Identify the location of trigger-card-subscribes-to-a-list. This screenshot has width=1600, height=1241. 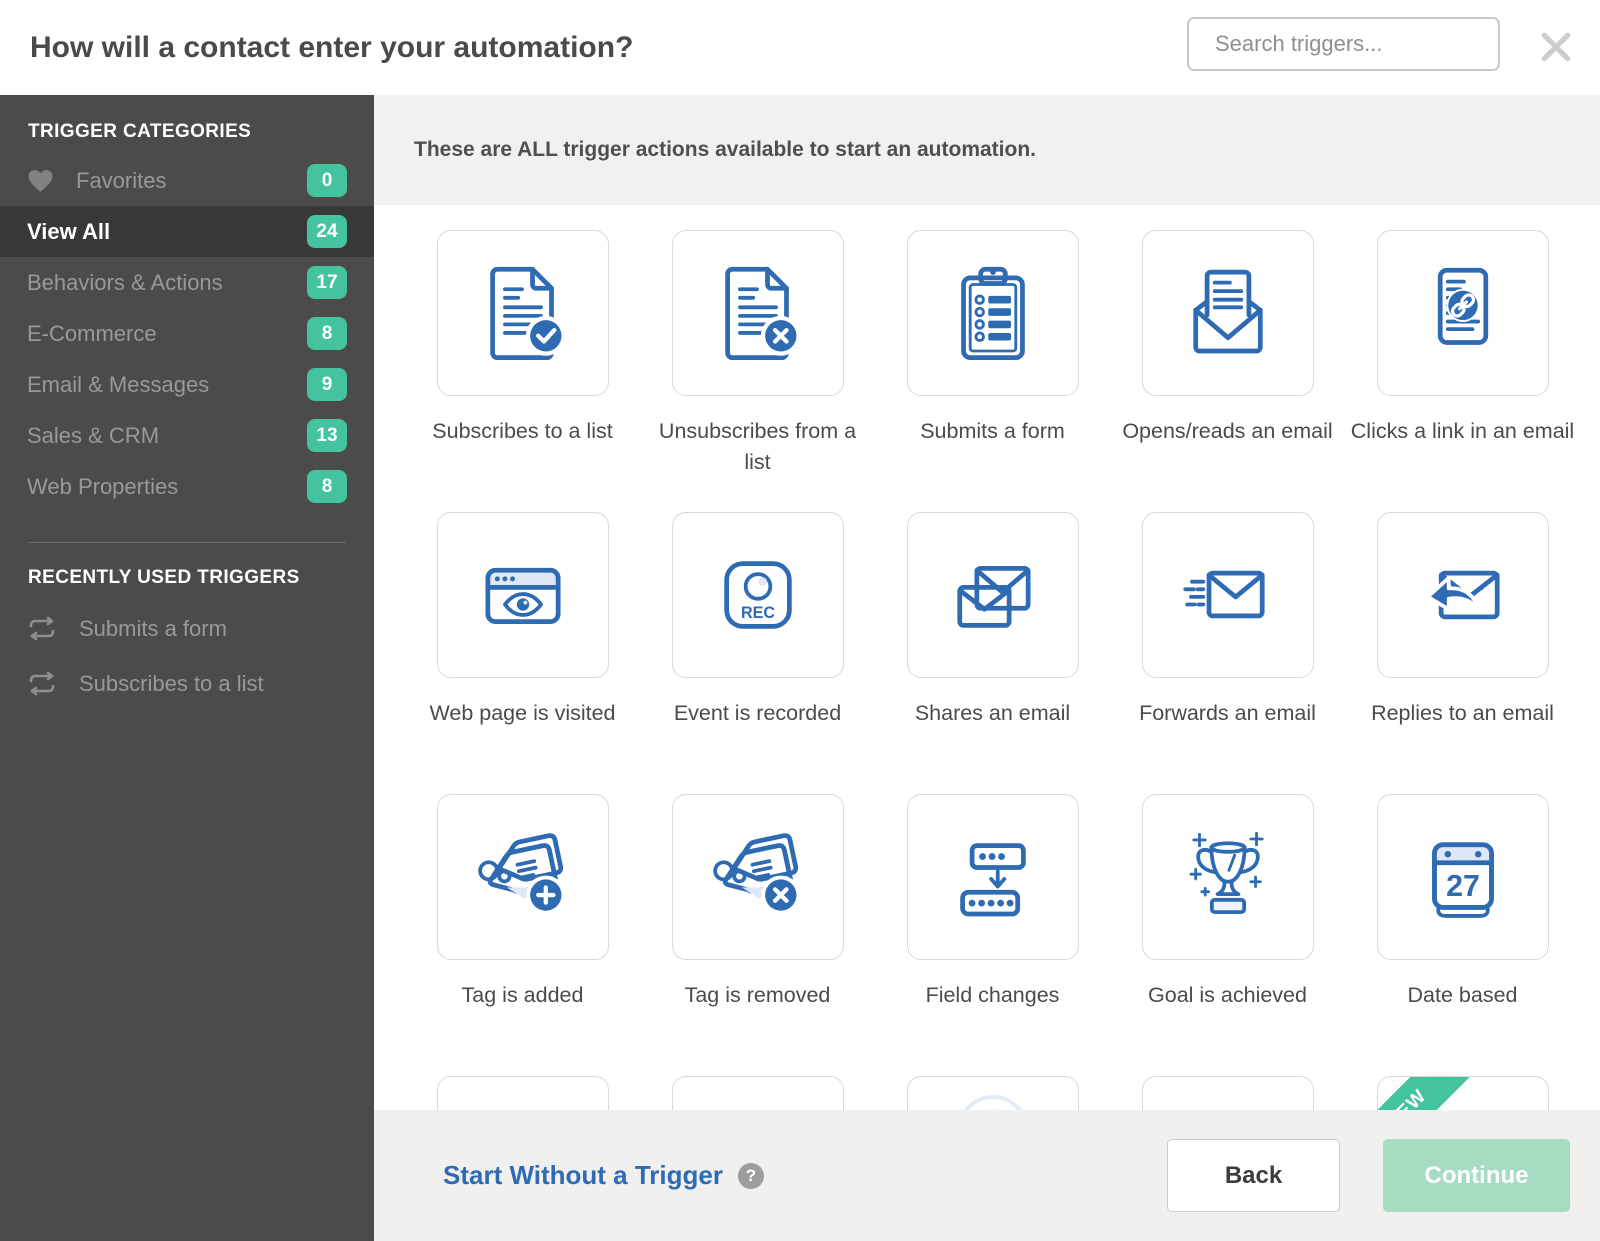
(522, 313).